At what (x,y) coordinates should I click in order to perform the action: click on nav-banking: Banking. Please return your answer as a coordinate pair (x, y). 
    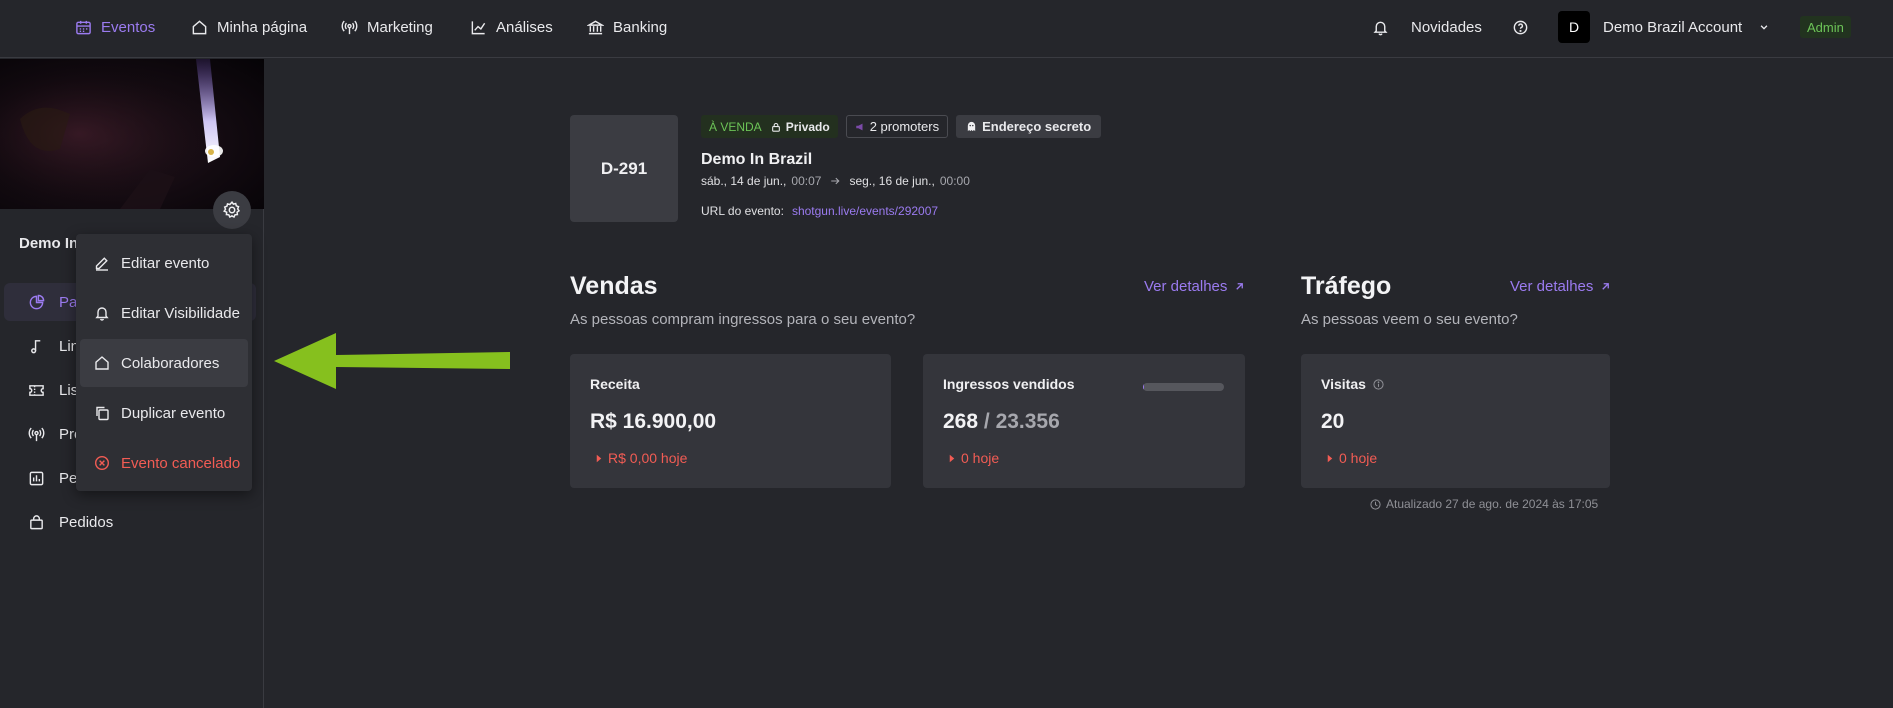
    Looking at the image, I should click on (627, 27).